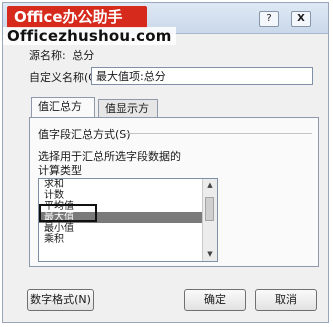 The width and height of the screenshot is (333, 327). Describe the element at coordinates (128, 116) in the screenshot. I see `tab-show-values-as: 值显示方式` at that location.